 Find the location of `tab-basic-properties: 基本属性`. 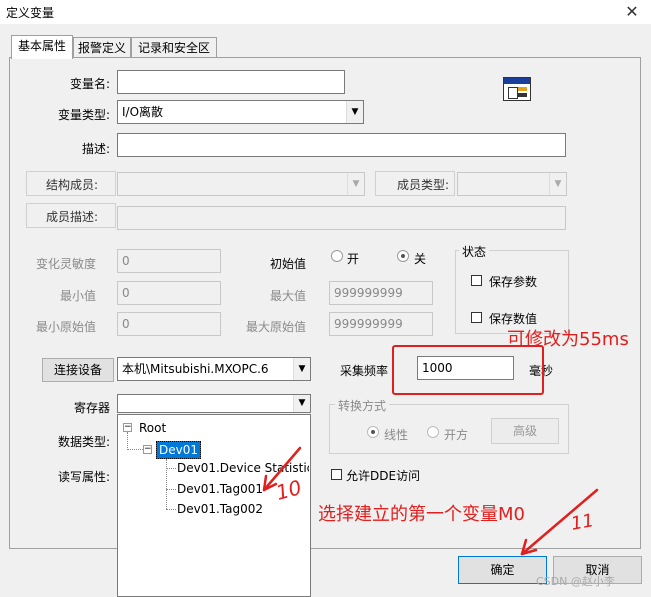

tab-basic-properties: 基本属性 is located at coordinates (42, 47).